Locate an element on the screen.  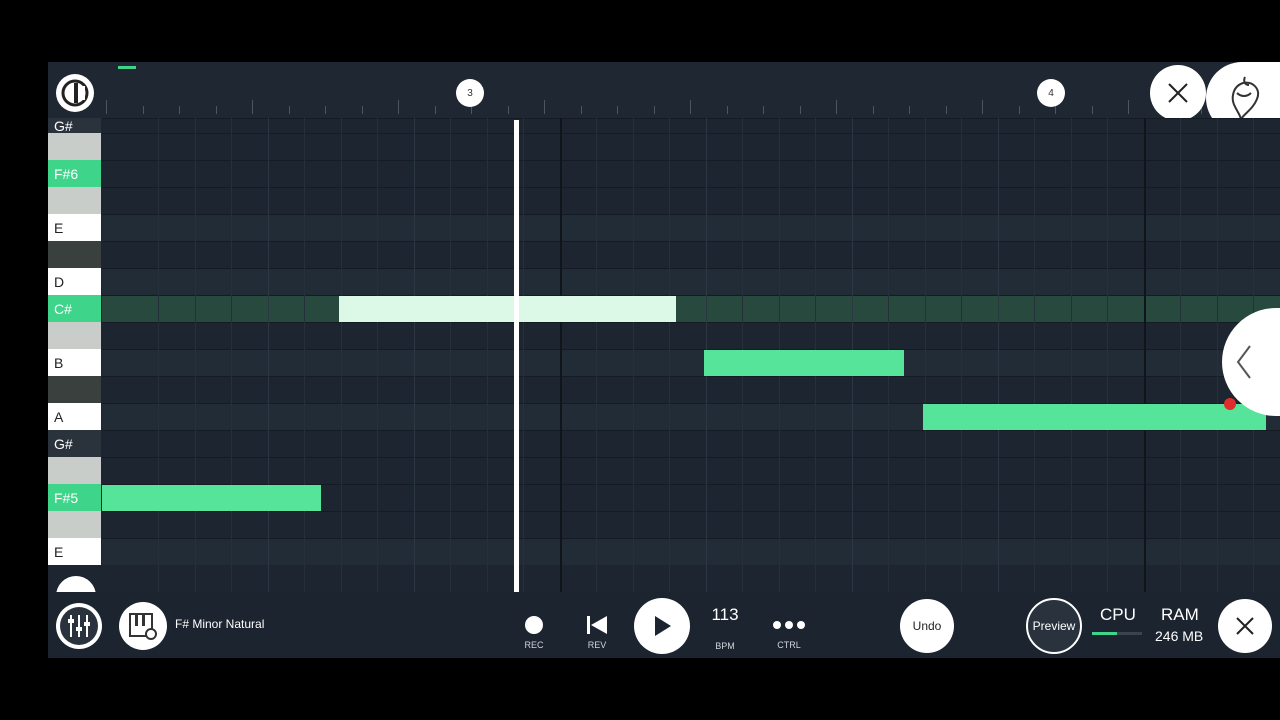
bpm-label: BPM is located at coordinates (725, 646).